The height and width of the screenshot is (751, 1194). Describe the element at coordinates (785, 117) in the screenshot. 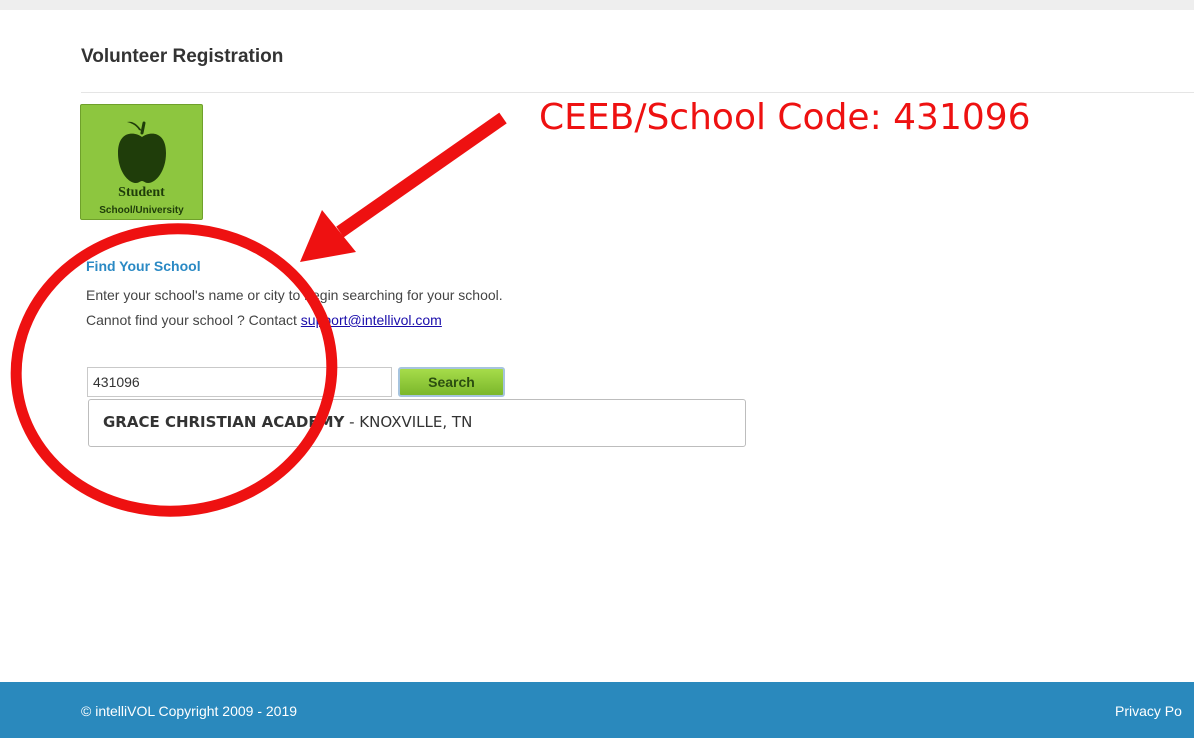

I see `annotation-text: CEEB/School Code: 431096` at that location.